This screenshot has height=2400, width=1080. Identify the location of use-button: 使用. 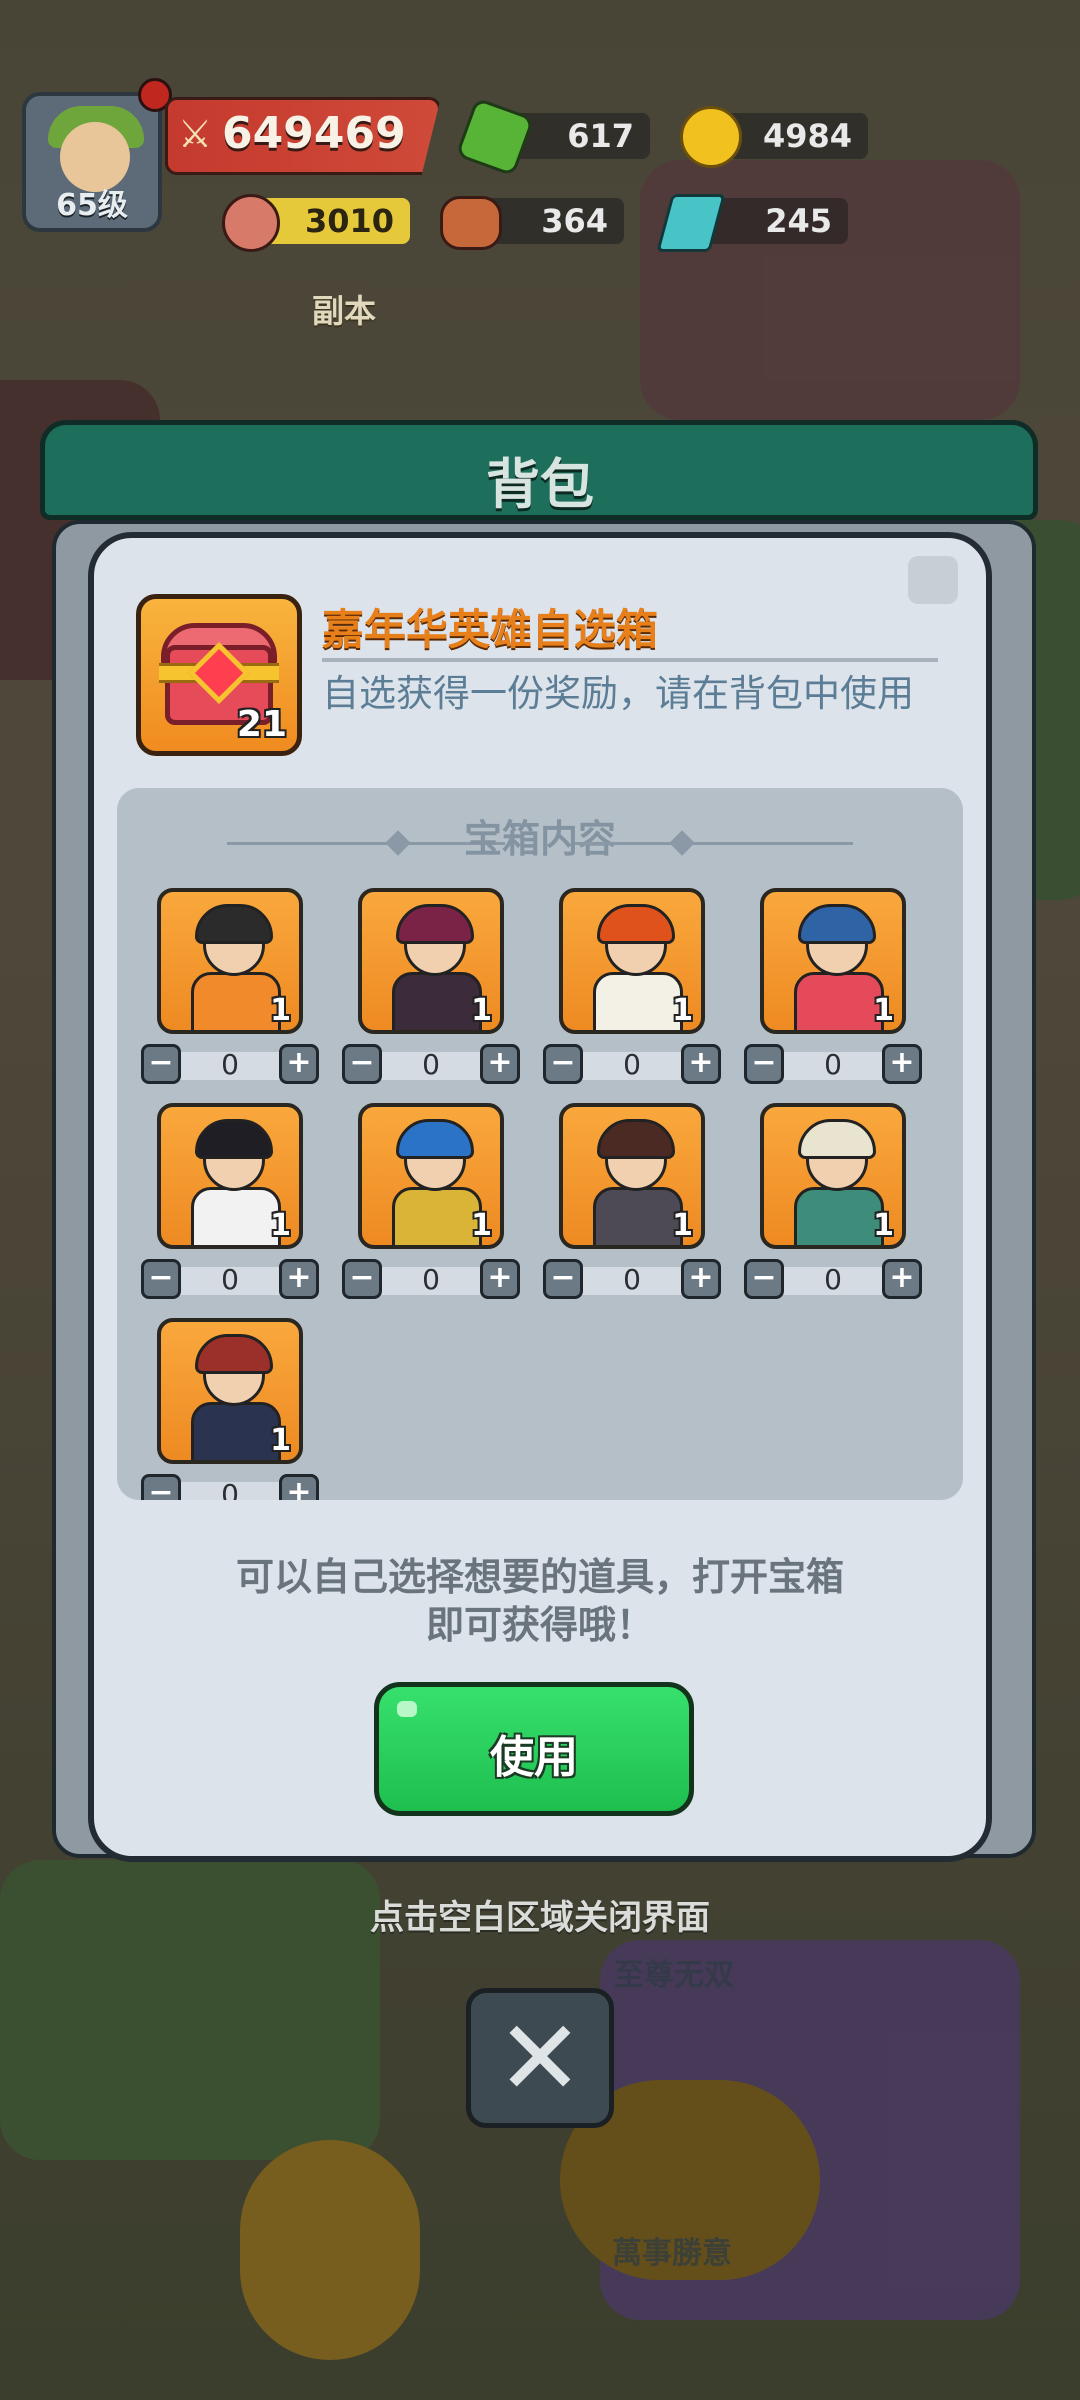
(534, 1749).